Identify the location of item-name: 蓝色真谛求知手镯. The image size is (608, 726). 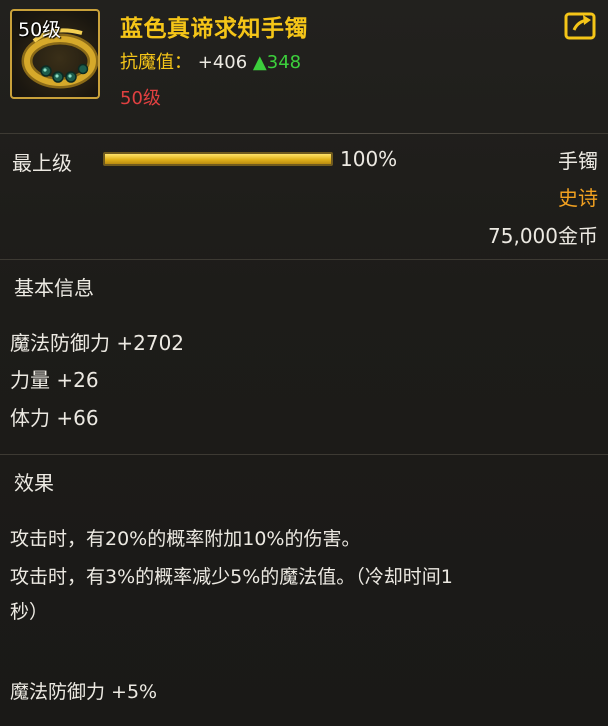
(214, 29).